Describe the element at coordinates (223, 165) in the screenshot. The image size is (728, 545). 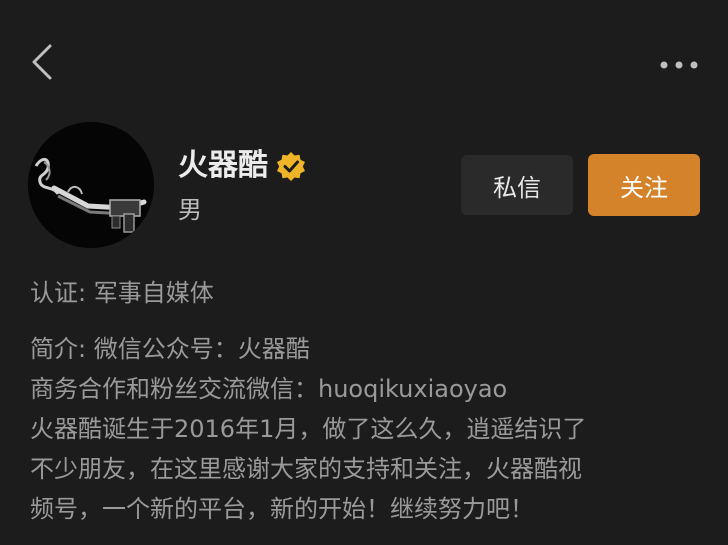
I see `profile-name: 火器酷` at that location.